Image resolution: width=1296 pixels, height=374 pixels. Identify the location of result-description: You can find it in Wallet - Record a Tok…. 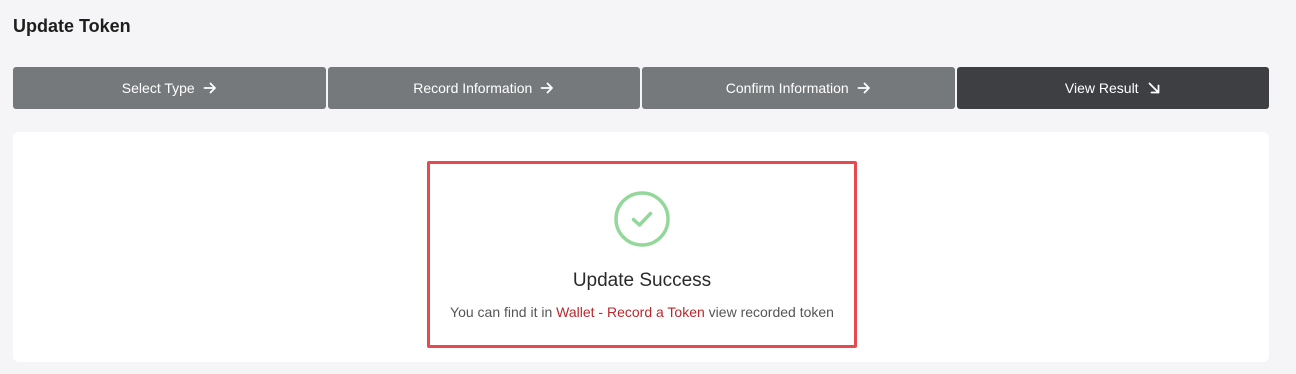
(642, 312).